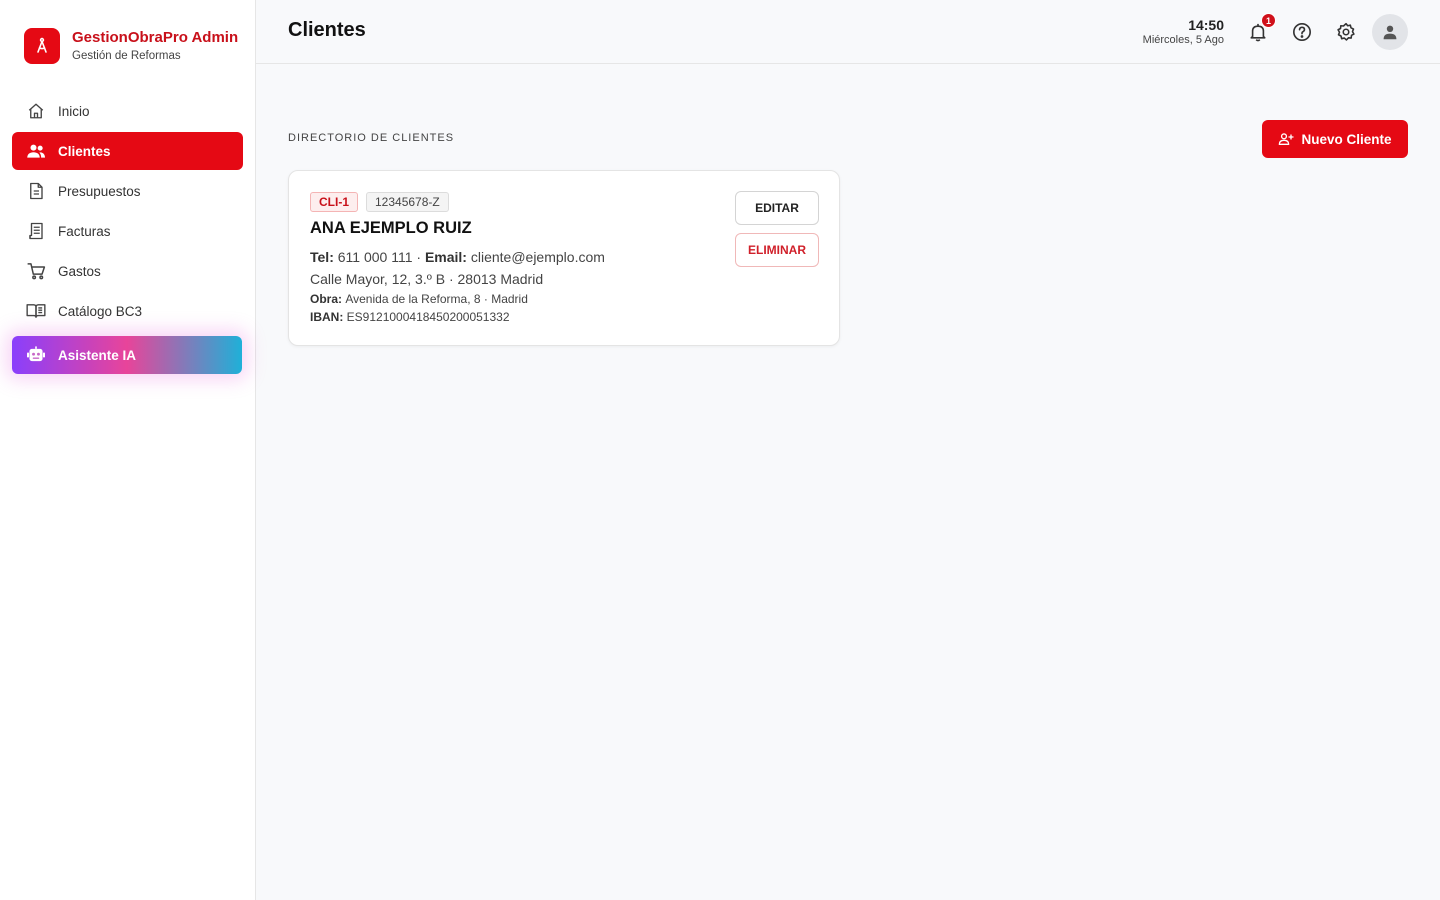 Image resolution: width=1440 pixels, height=900 pixels. Describe the element at coordinates (1268, 20) in the screenshot. I see `notification-badge: 1` at that location.